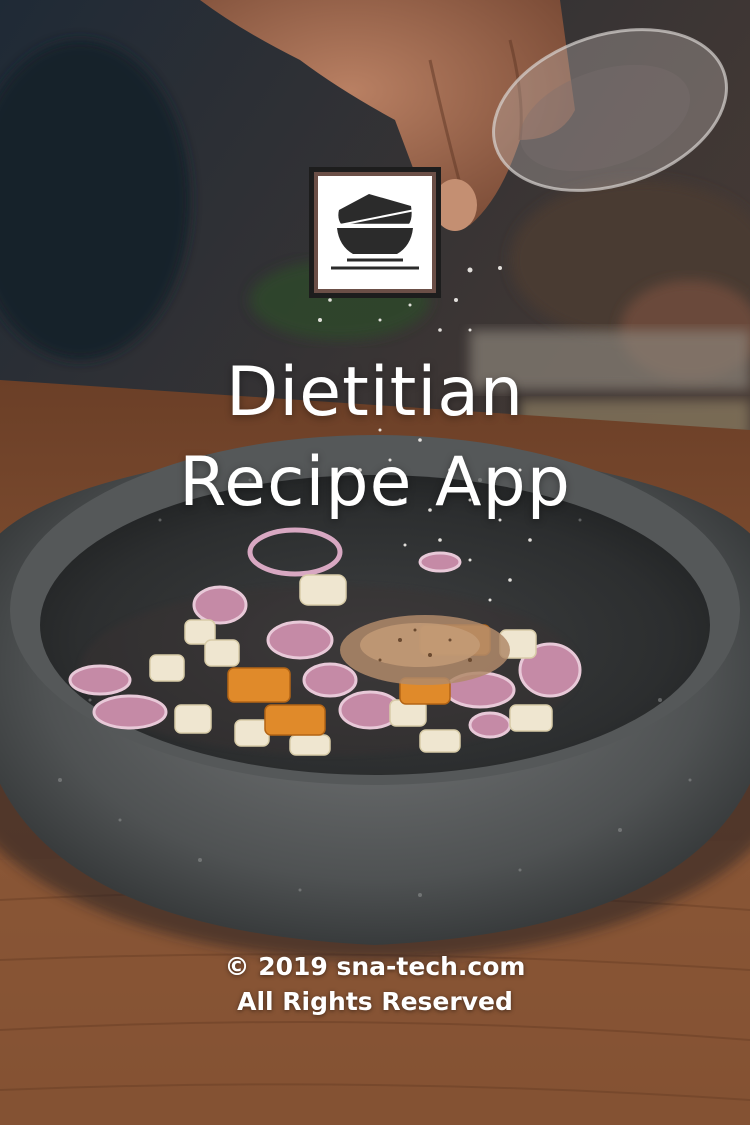 This screenshot has width=750, height=1125. What do you see at coordinates (375, 482) in the screenshot?
I see `app-title-line2: Recipe App` at bounding box center [375, 482].